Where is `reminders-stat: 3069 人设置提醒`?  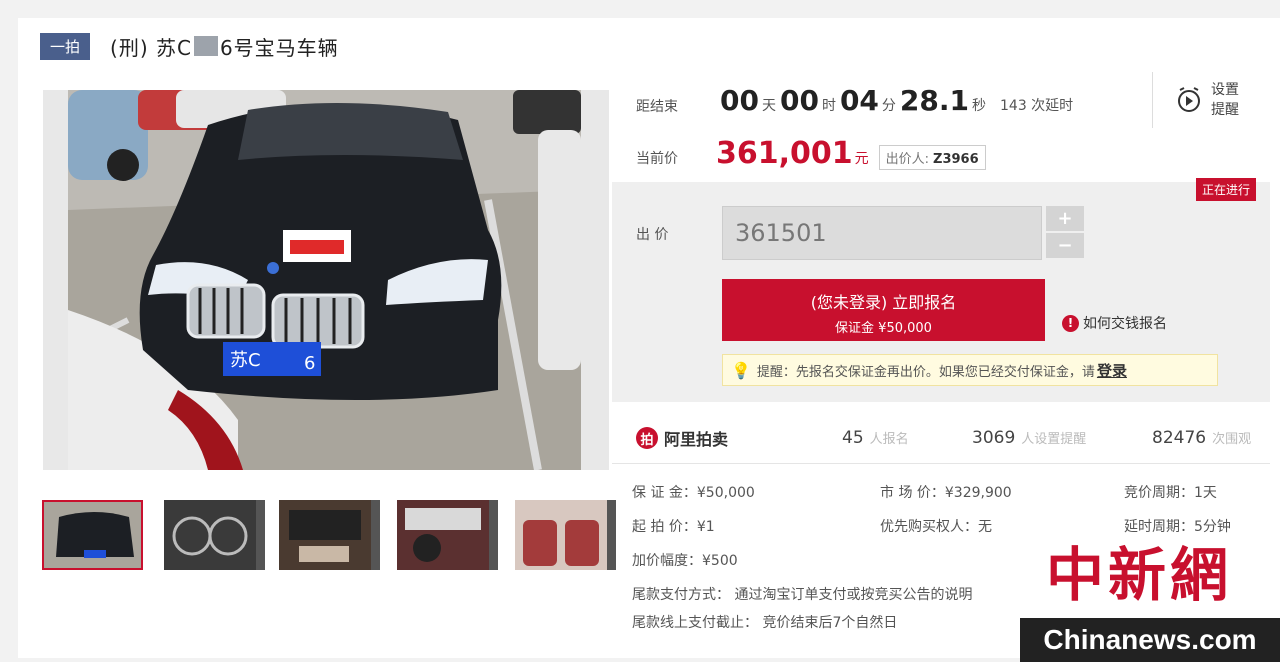 reminders-stat: 3069 人设置提醒 is located at coordinates (1029, 438).